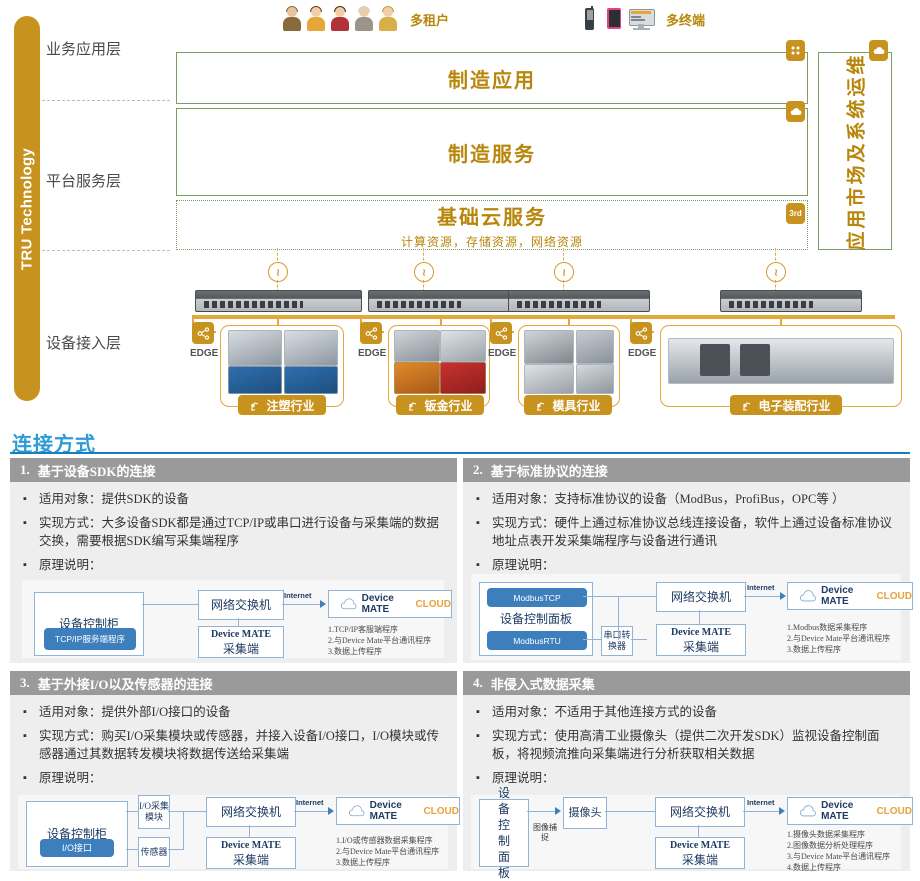 Image resolution: width=920 pixels, height=881 pixels. I want to click on quadrant-number: 1., so click(25, 469).